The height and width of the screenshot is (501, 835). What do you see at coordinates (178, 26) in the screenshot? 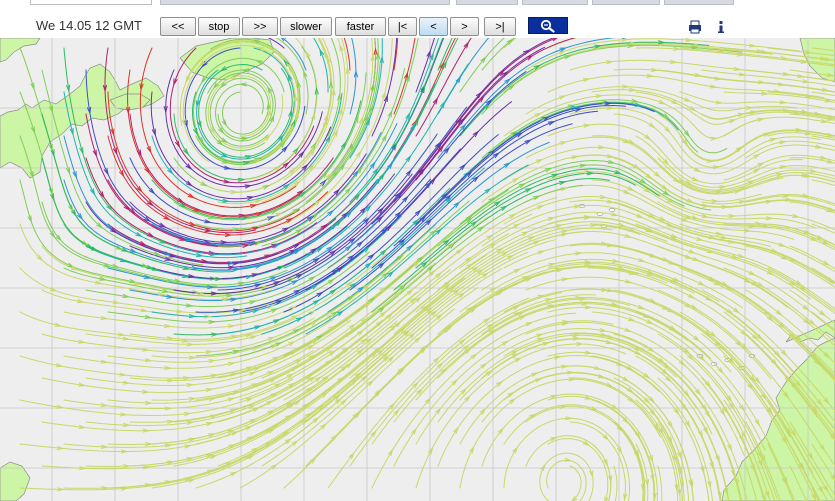
I see `rewind-button: <<` at bounding box center [178, 26].